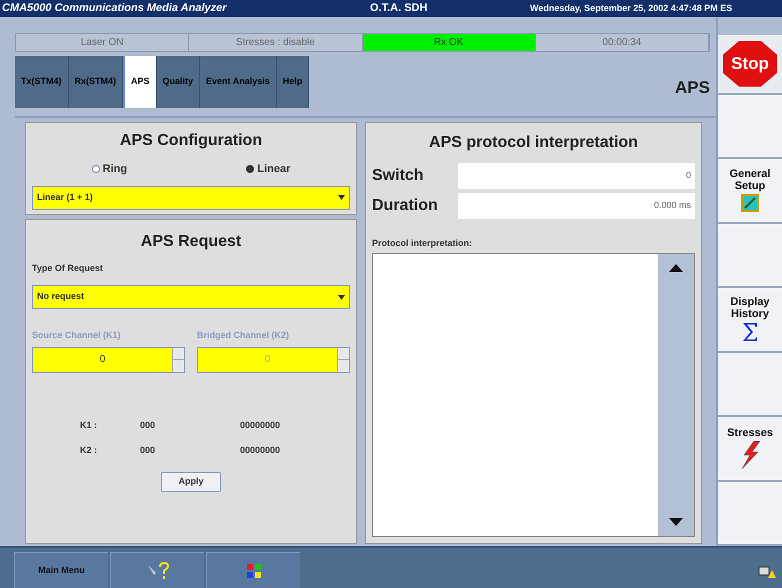 The width and height of the screenshot is (782, 588). What do you see at coordinates (275, 42) in the screenshot?
I see `status-cell: Stresses : disable` at bounding box center [275, 42].